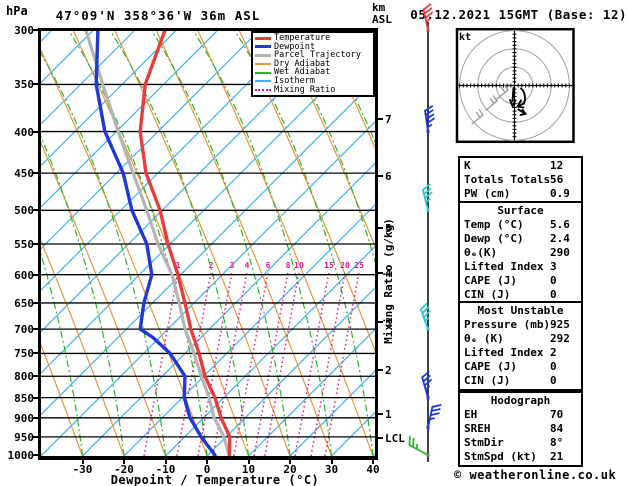  Describe the element at coordinates (24, 211) in the screenshot. I see `pressure-tick-label: 500` at that location.